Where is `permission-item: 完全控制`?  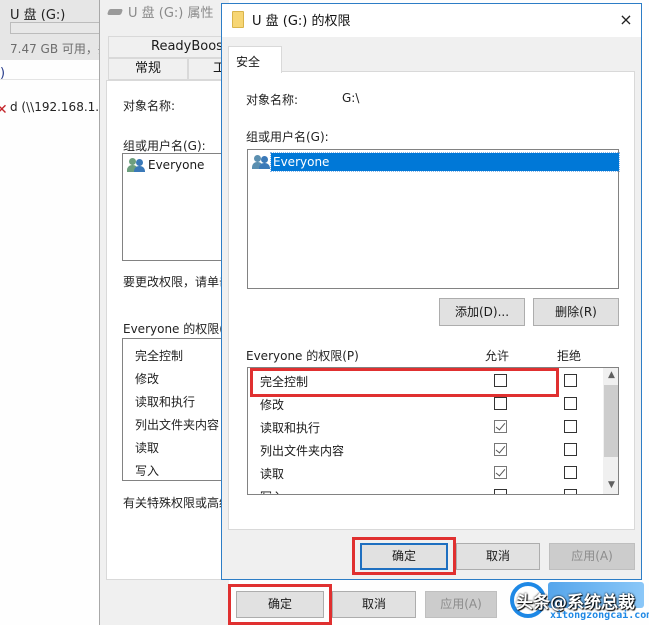 permission-item: 完全控制 is located at coordinates (159, 356).